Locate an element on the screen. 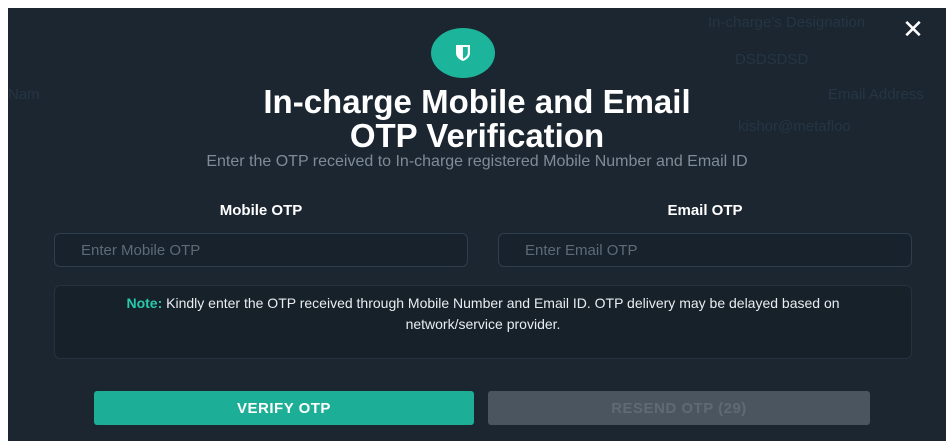 The image size is (948, 441). shield-icon is located at coordinates (463, 53).